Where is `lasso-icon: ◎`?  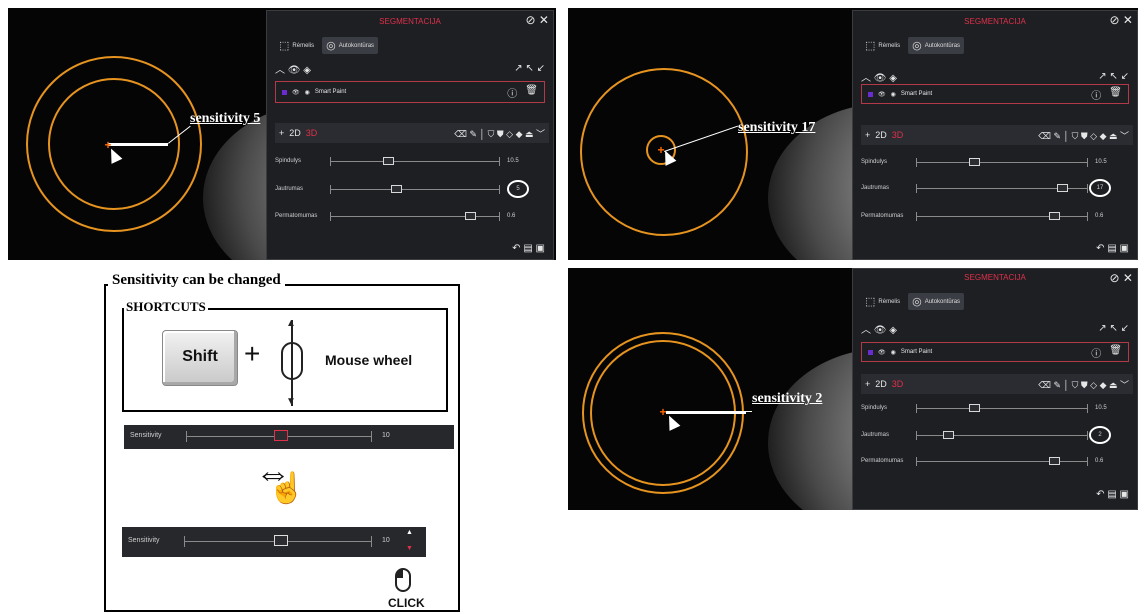 lasso-icon: ◎ is located at coordinates (917, 302).